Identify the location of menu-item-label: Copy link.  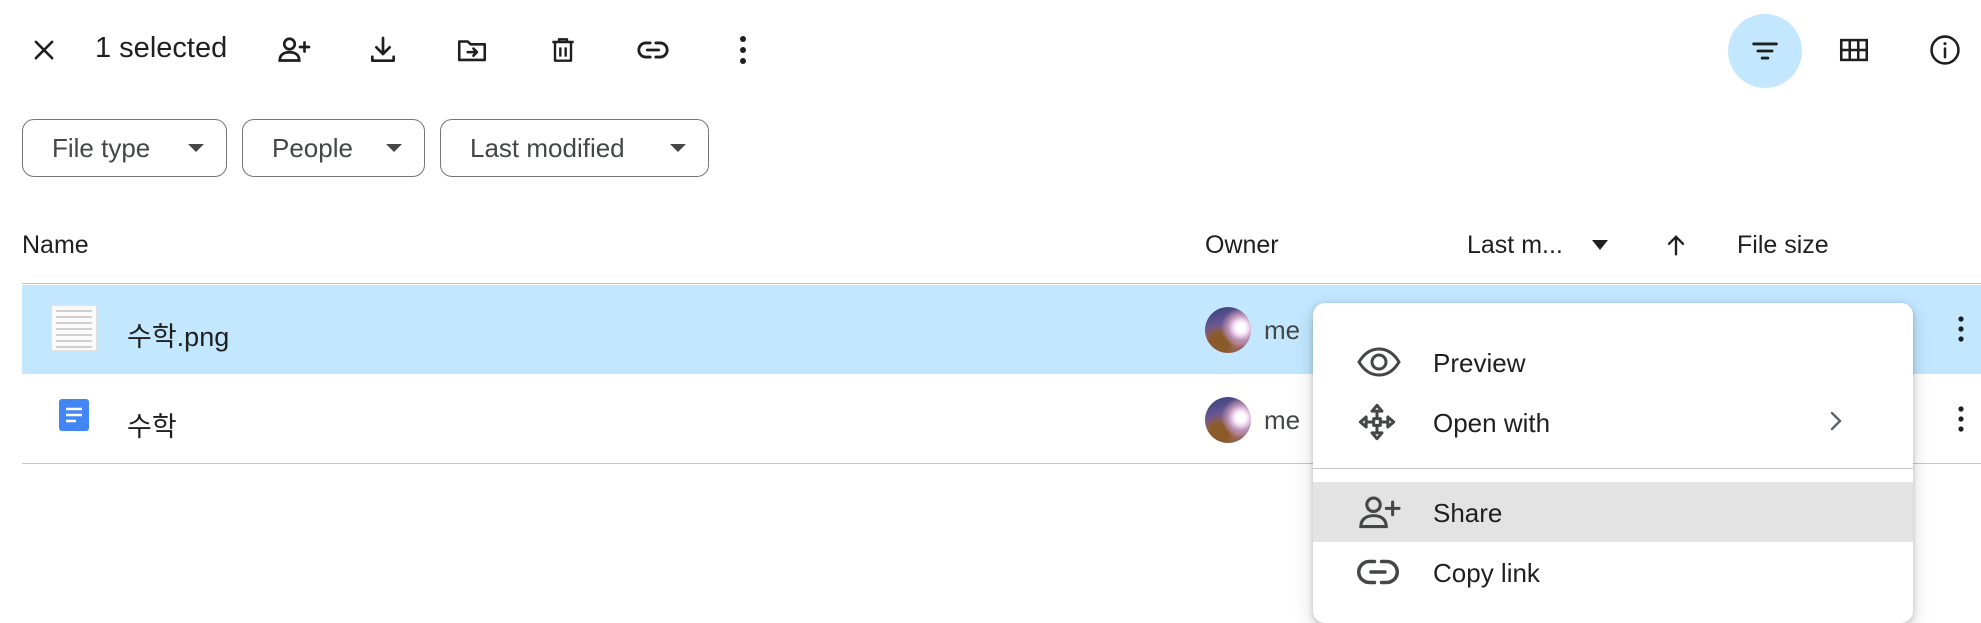
(1486, 573).